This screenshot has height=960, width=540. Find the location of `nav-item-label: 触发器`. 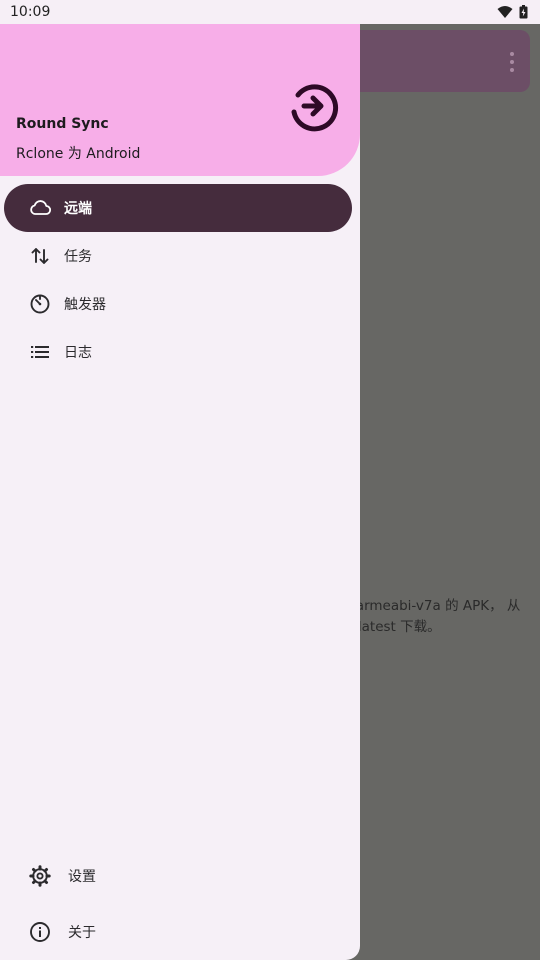

nav-item-label: 触发器 is located at coordinates (85, 305).